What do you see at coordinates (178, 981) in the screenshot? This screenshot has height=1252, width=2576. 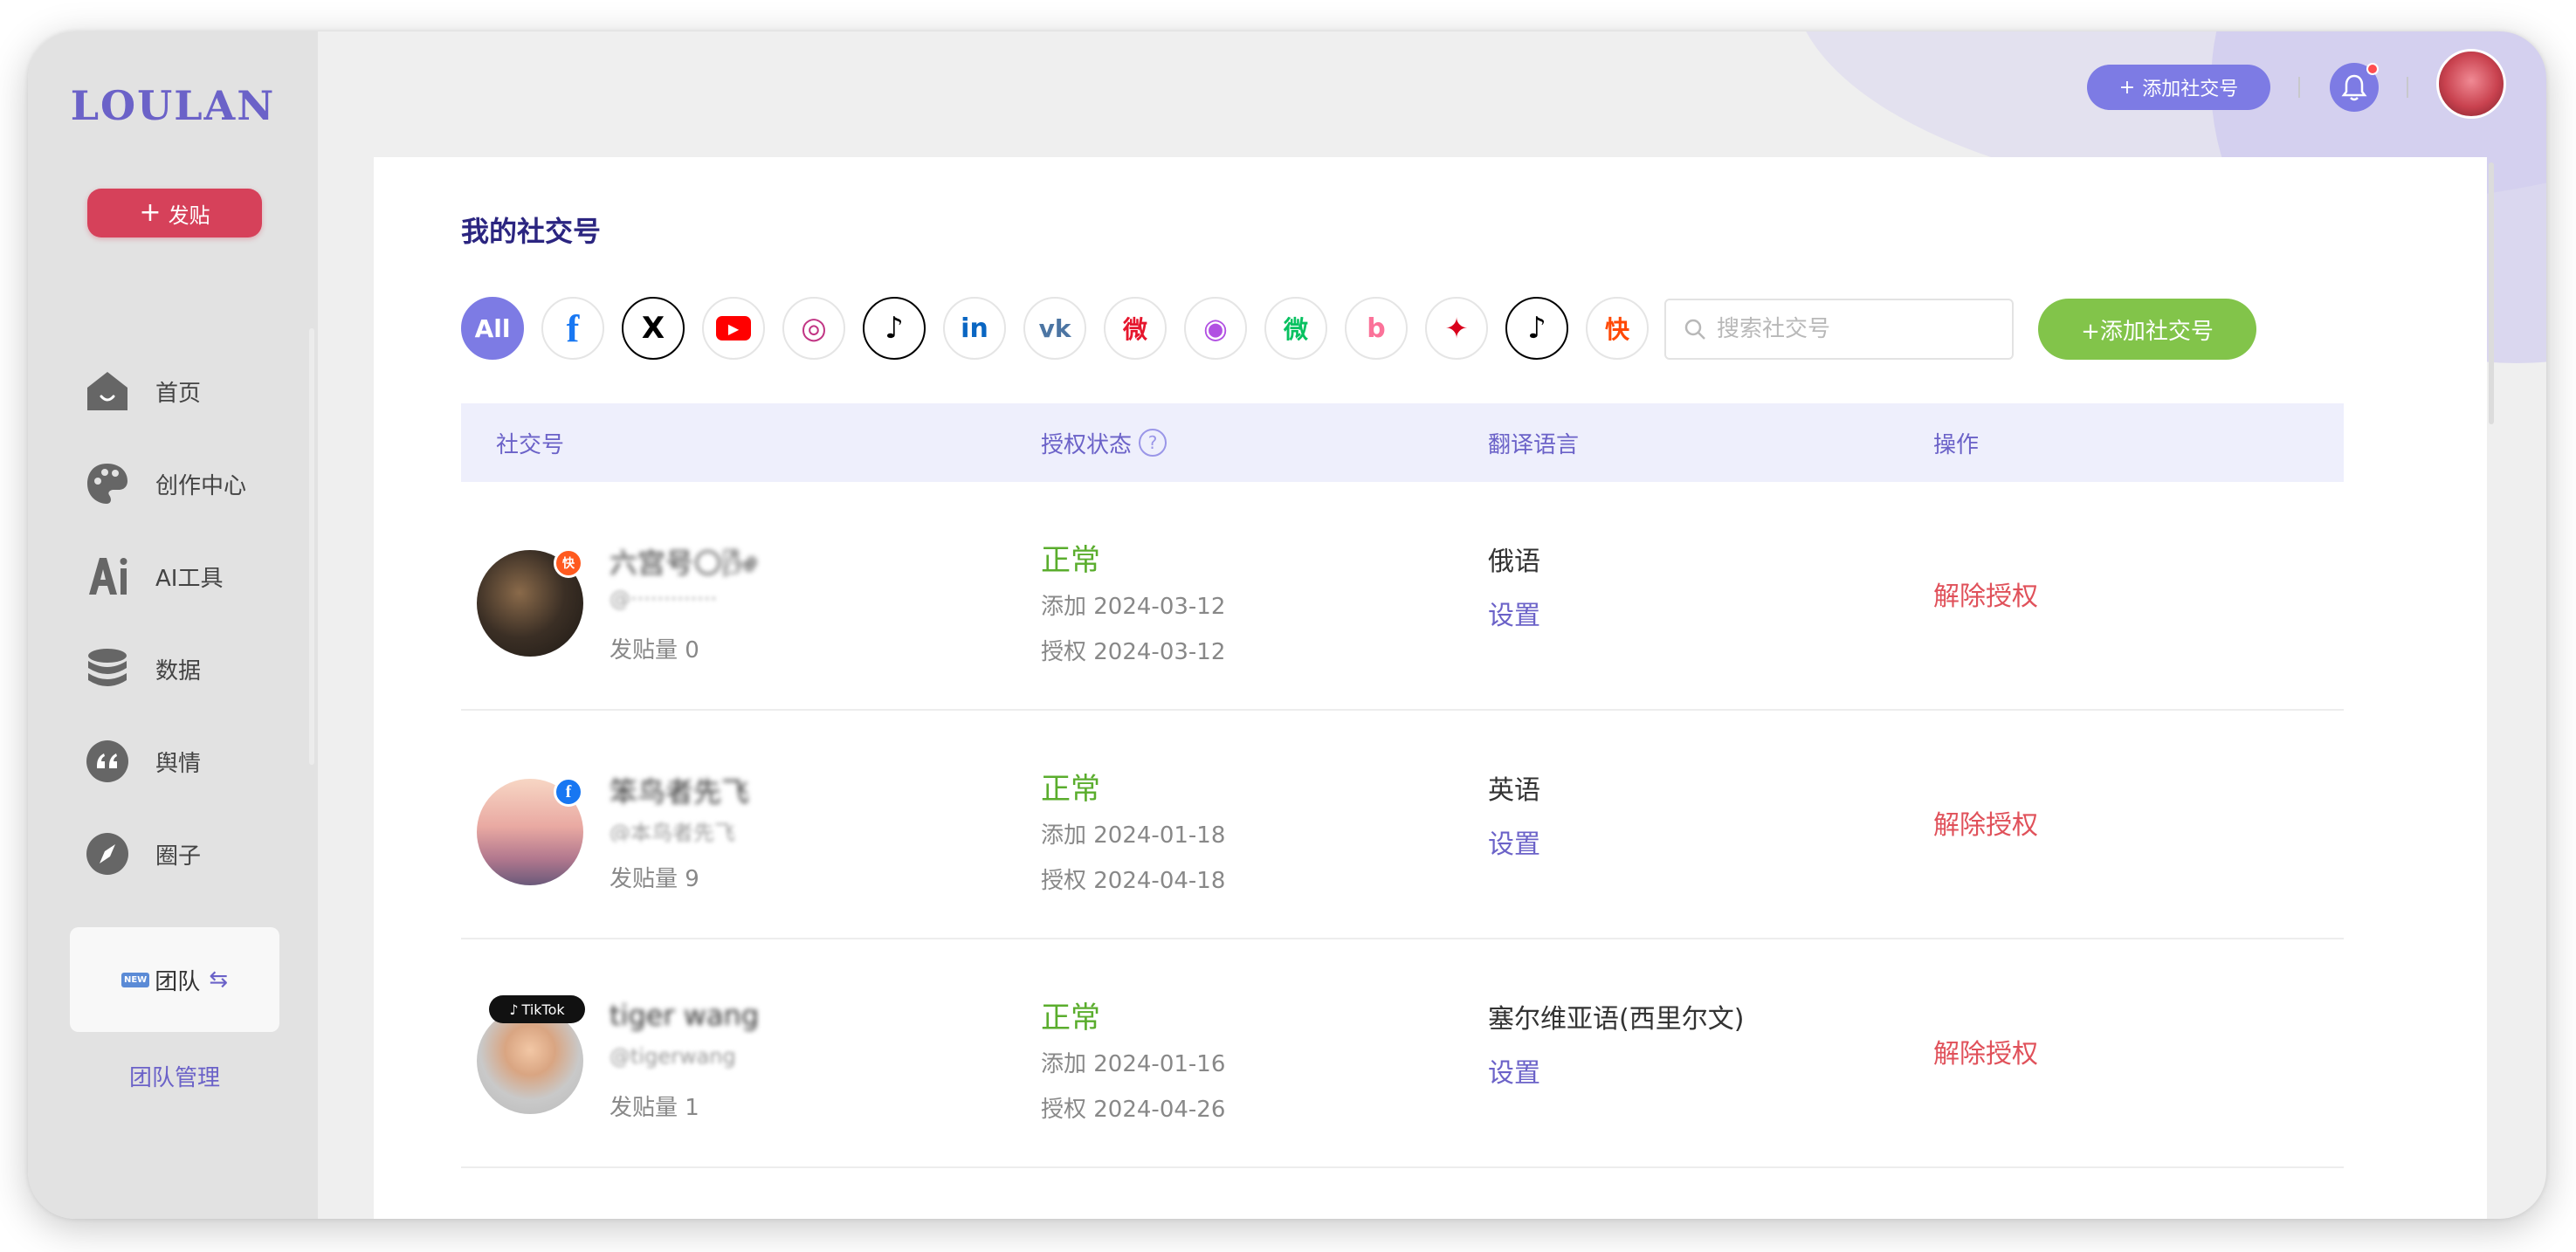 I see `team-label: 团队` at bounding box center [178, 981].